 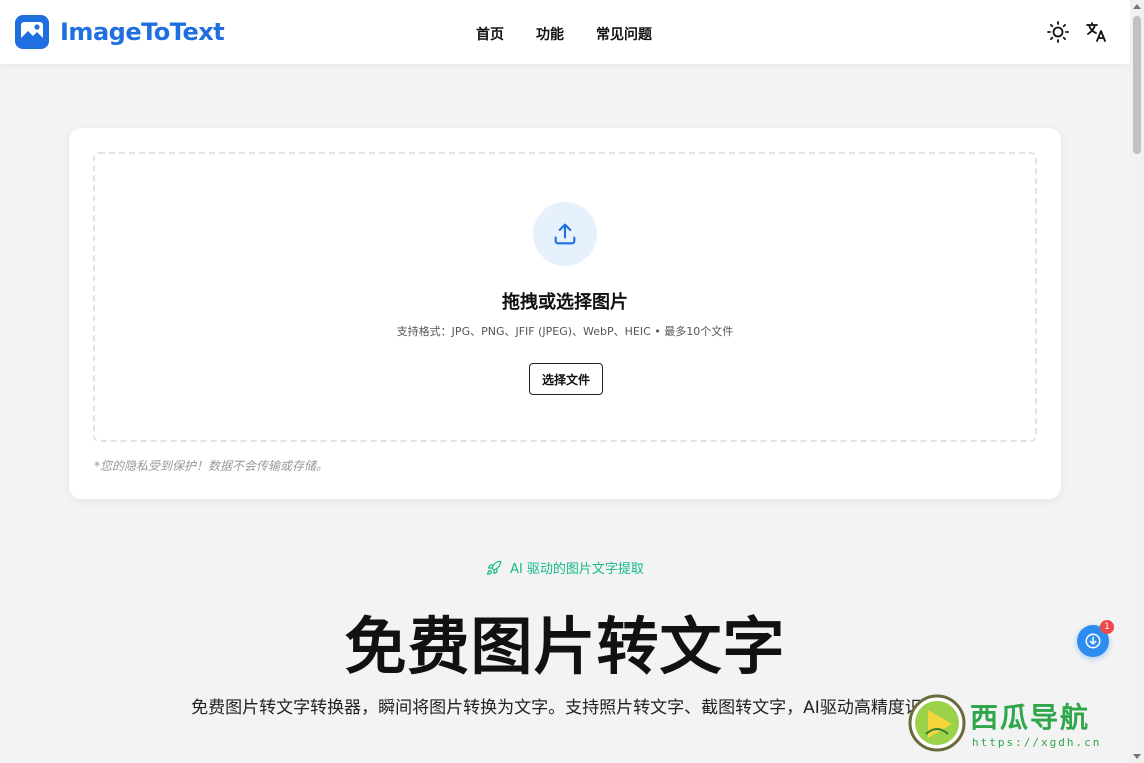 What do you see at coordinates (1137, 85) in the screenshot?
I see `scroll-thumb` at bounding box center [1137, 85].